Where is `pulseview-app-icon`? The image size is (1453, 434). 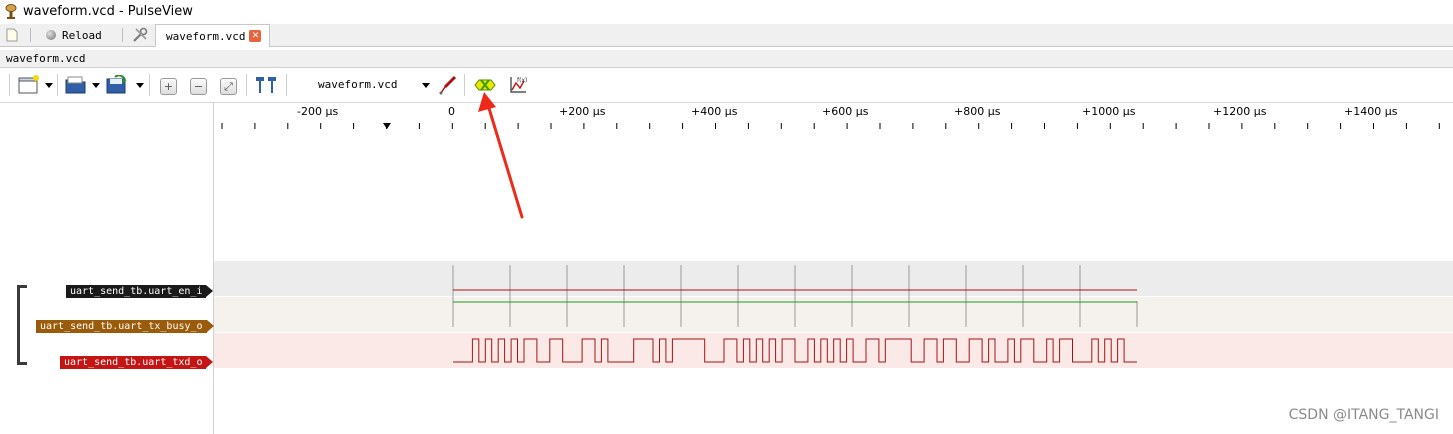
pulseview-app-icon is located at coordinates (11, 11).